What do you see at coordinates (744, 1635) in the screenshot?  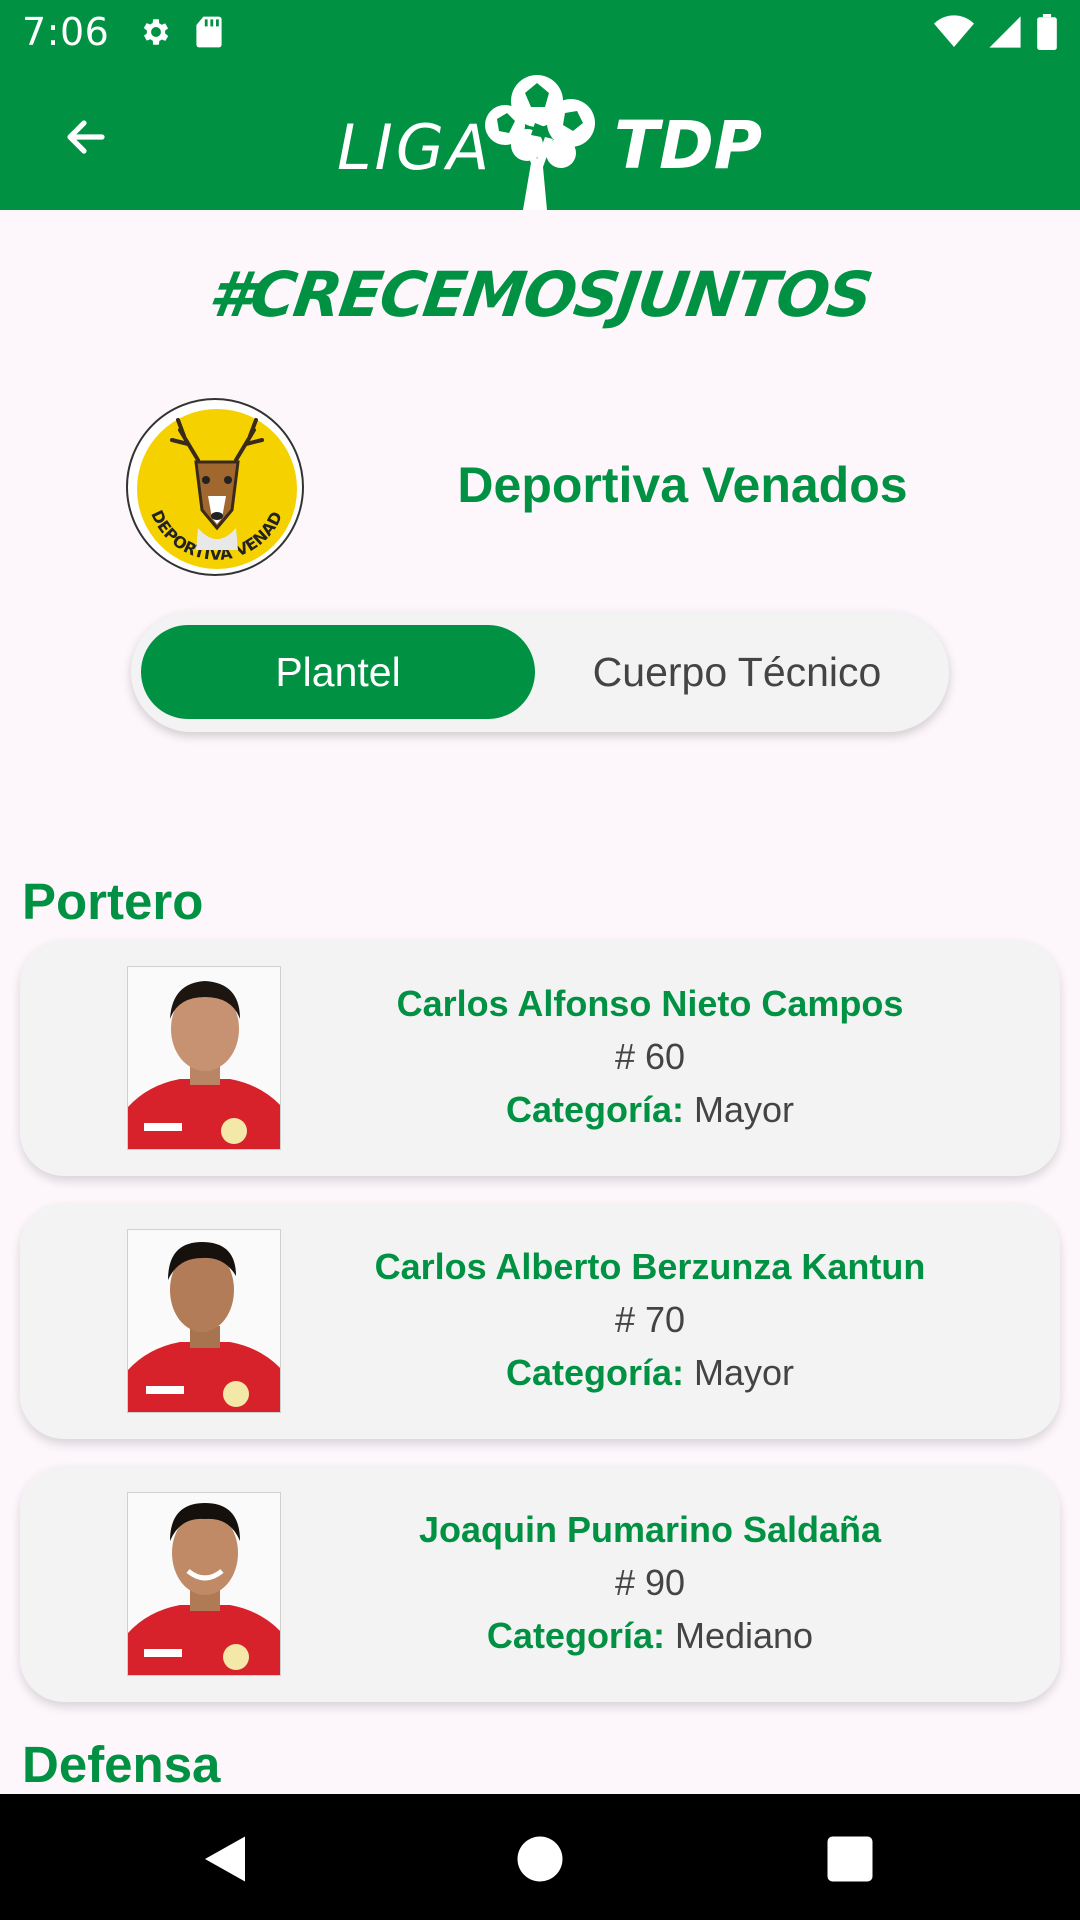 I see `category-value: Mediano` at bounding box center [744, 1635].